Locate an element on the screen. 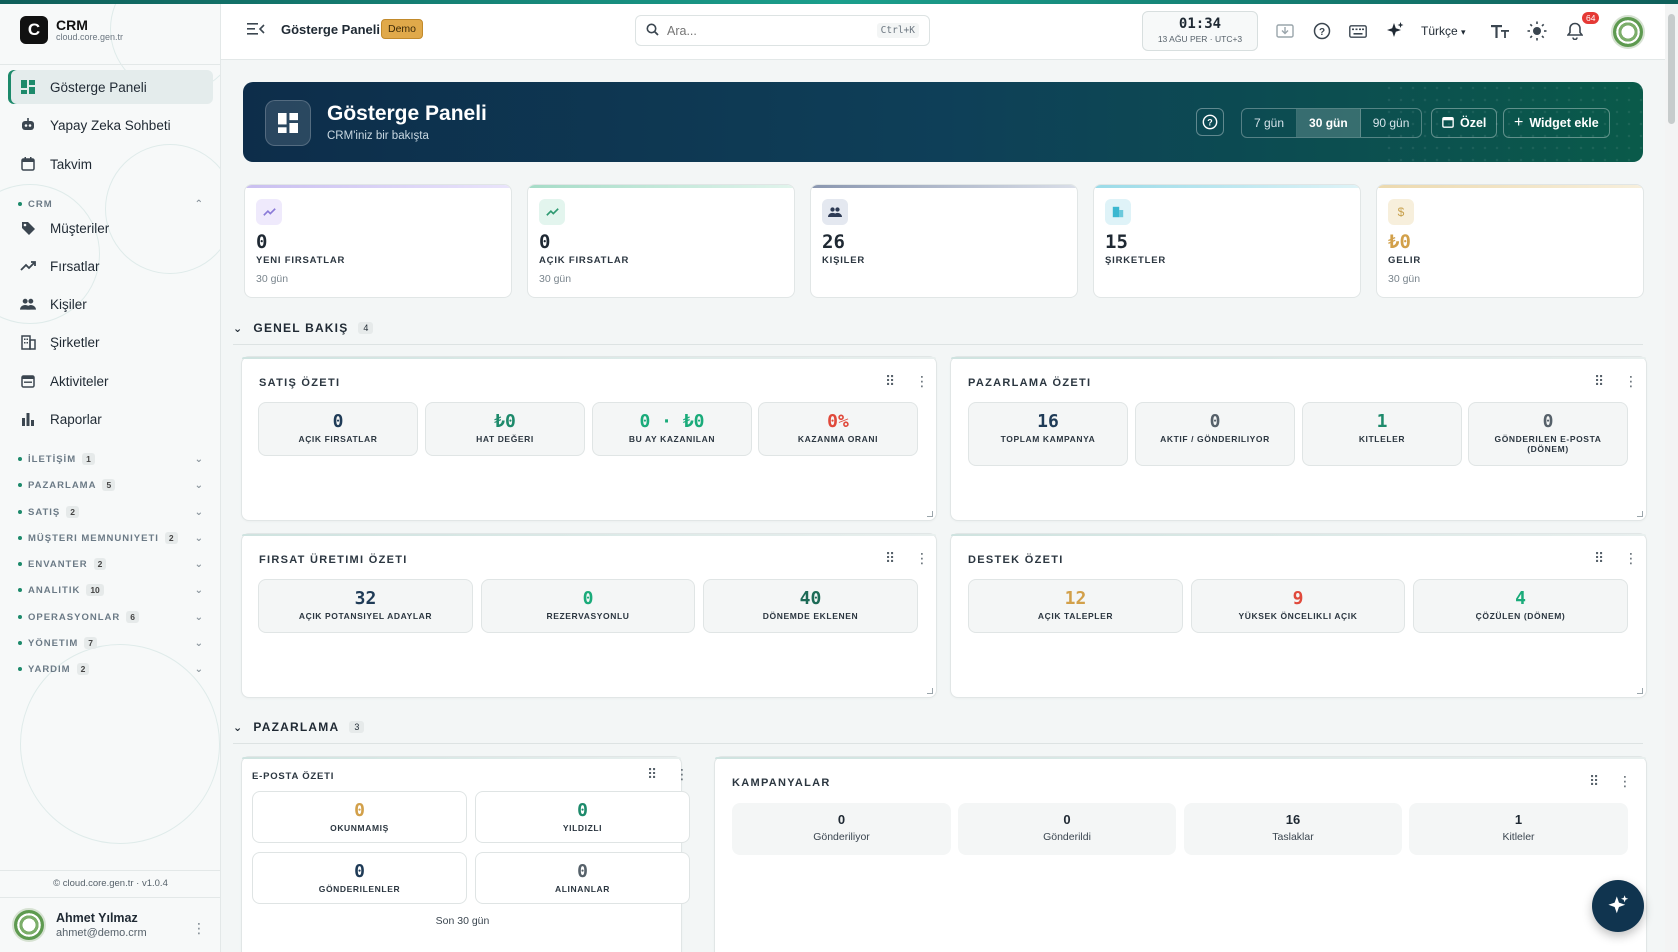 Image resolution: width=1678 pixels, height=952 pixels. group-dot is located at coordinates (20, 512).